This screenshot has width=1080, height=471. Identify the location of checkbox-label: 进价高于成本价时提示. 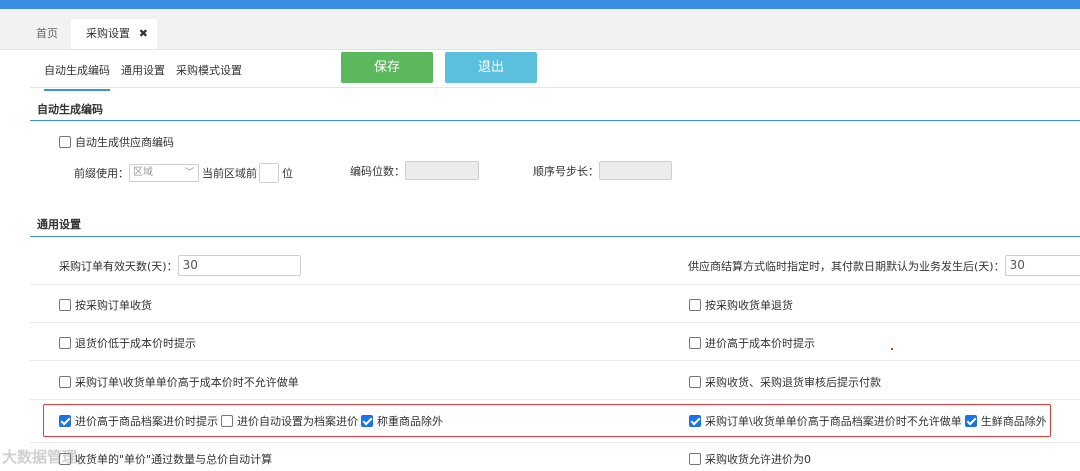
(760, 343).